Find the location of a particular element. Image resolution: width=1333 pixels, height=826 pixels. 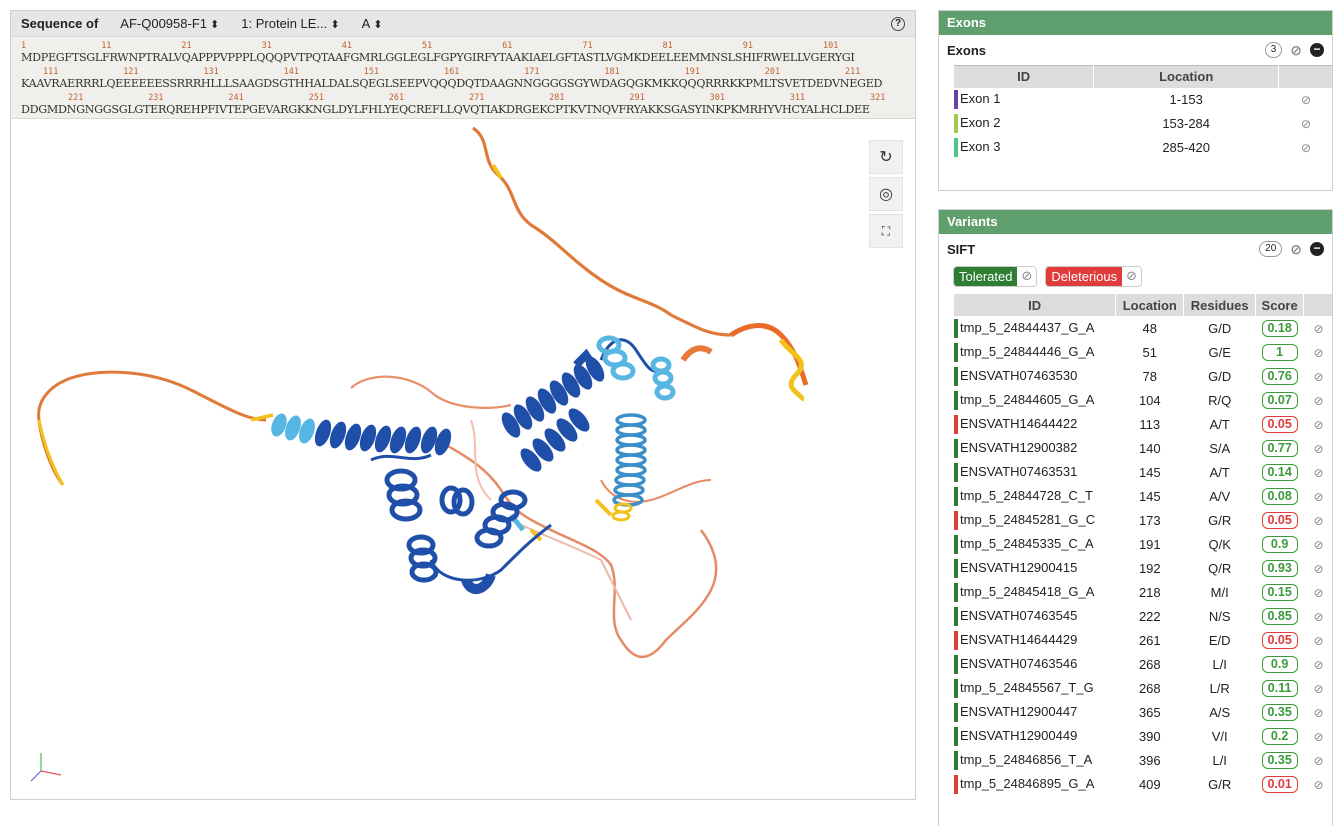

exon-row: Exon 3 285-420 ⊘ is located at coordinates (1143, 148).